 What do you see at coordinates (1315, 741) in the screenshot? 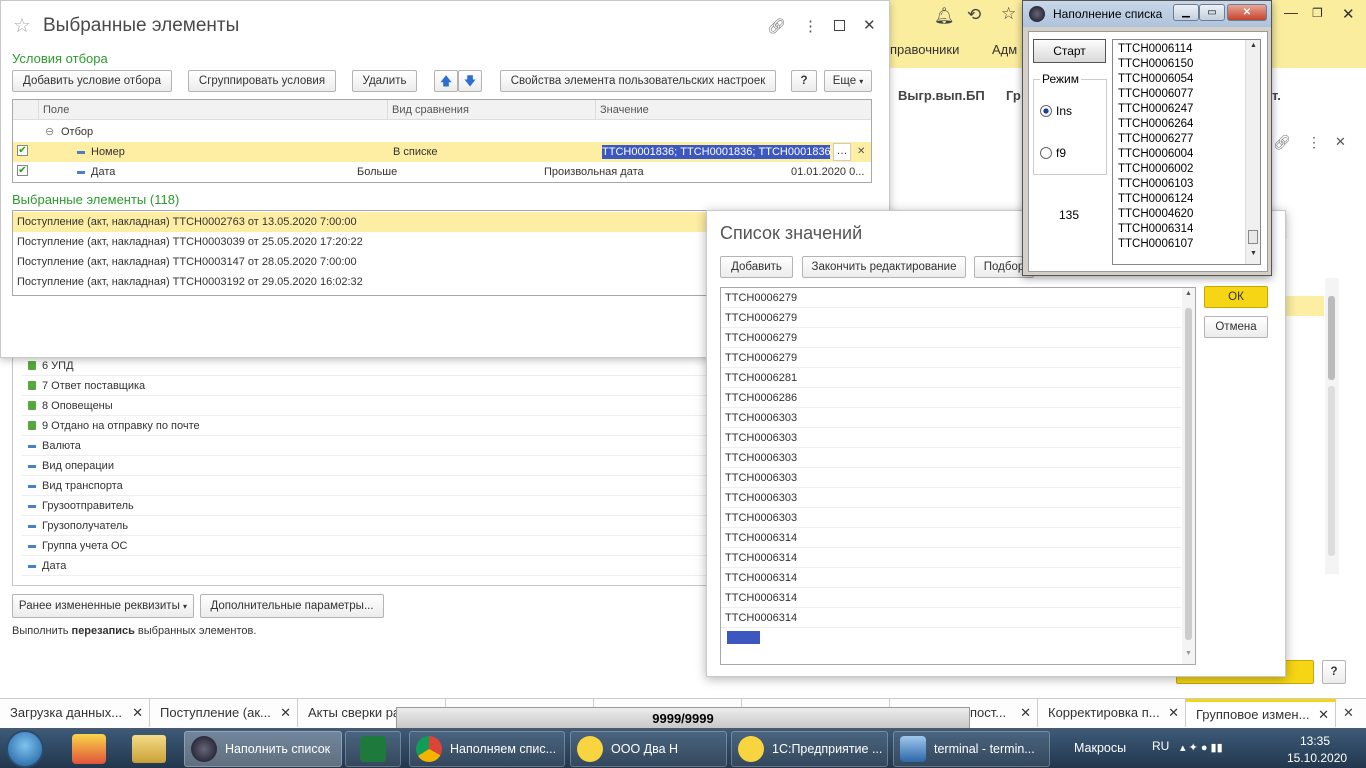
I see `clock-time: 13:35` at bounding box center [1315, 741].